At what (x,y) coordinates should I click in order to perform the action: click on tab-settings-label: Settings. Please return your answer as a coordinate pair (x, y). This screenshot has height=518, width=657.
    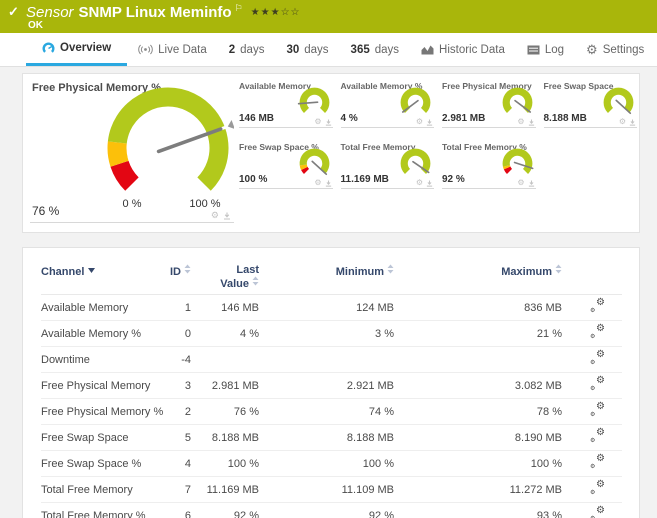
    Looking at the image, I should click on (623, 49).